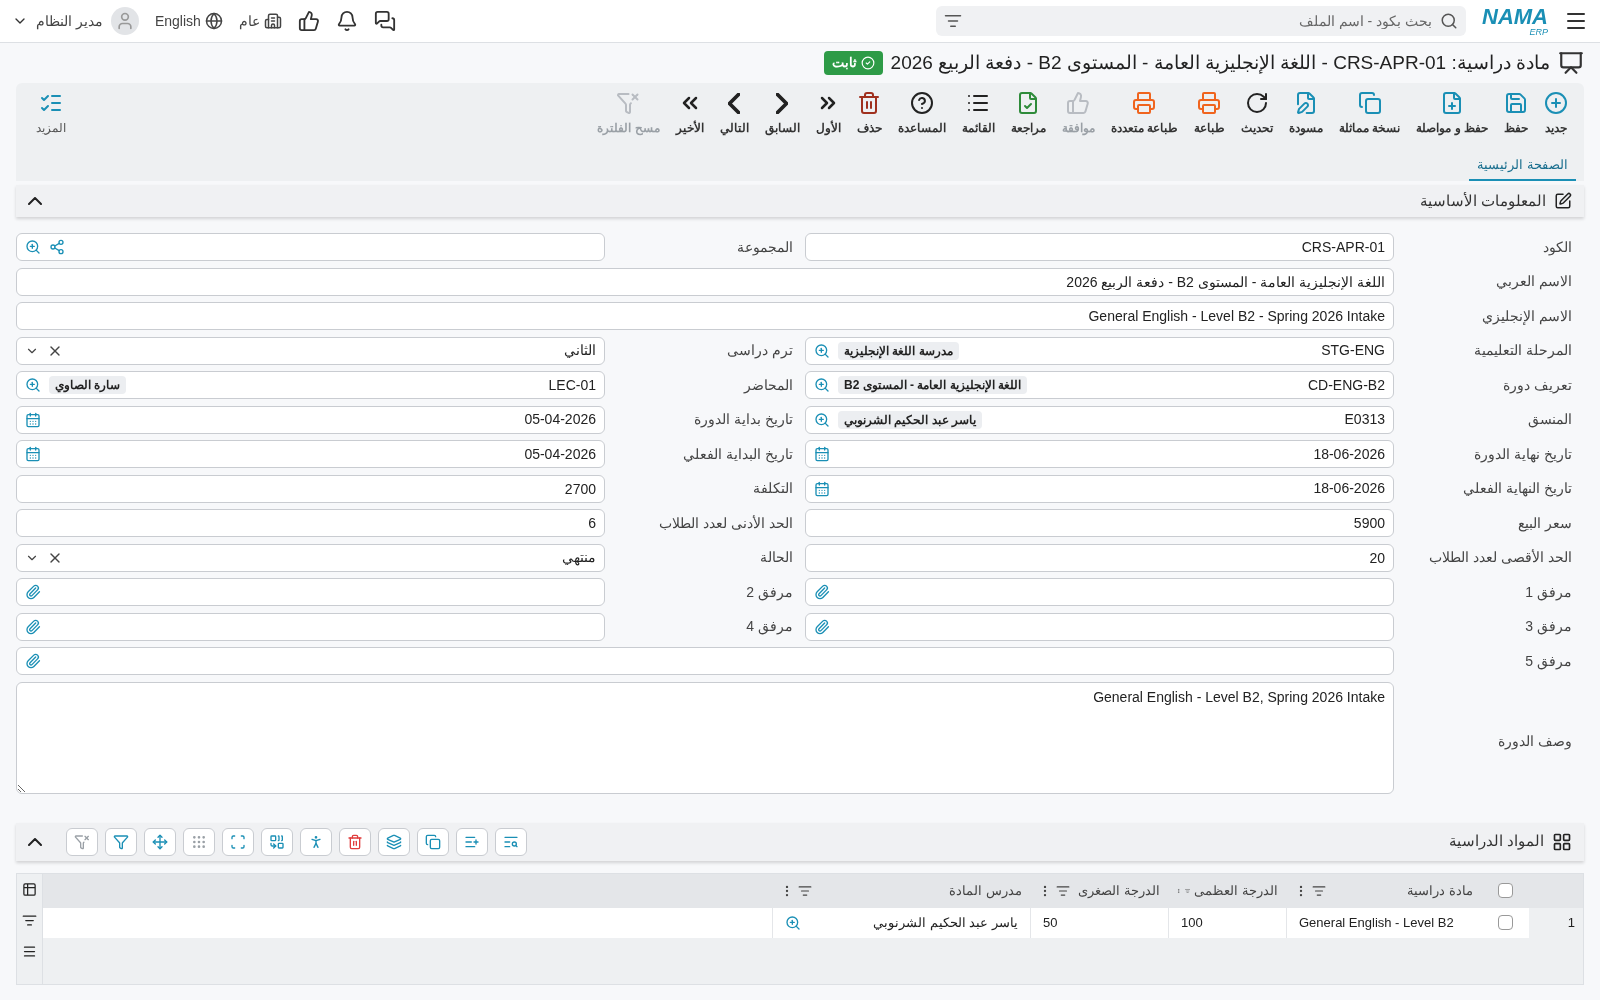 This screenshot has height=1000, width=1600. What do you see at coordinates (1306, 114) in the screenshot?
I see `toolbar-button: مسودة` at bounding box center [1306, 114].